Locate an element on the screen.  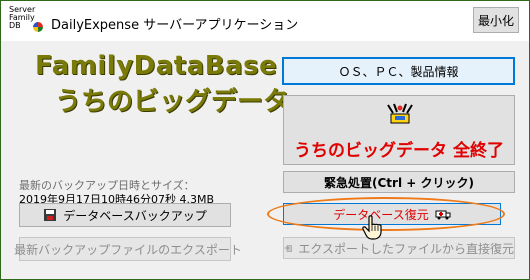
os-pc-info-label: ＯＳ、ＰＣ、製品情報 is located at coordinates (398, 71).